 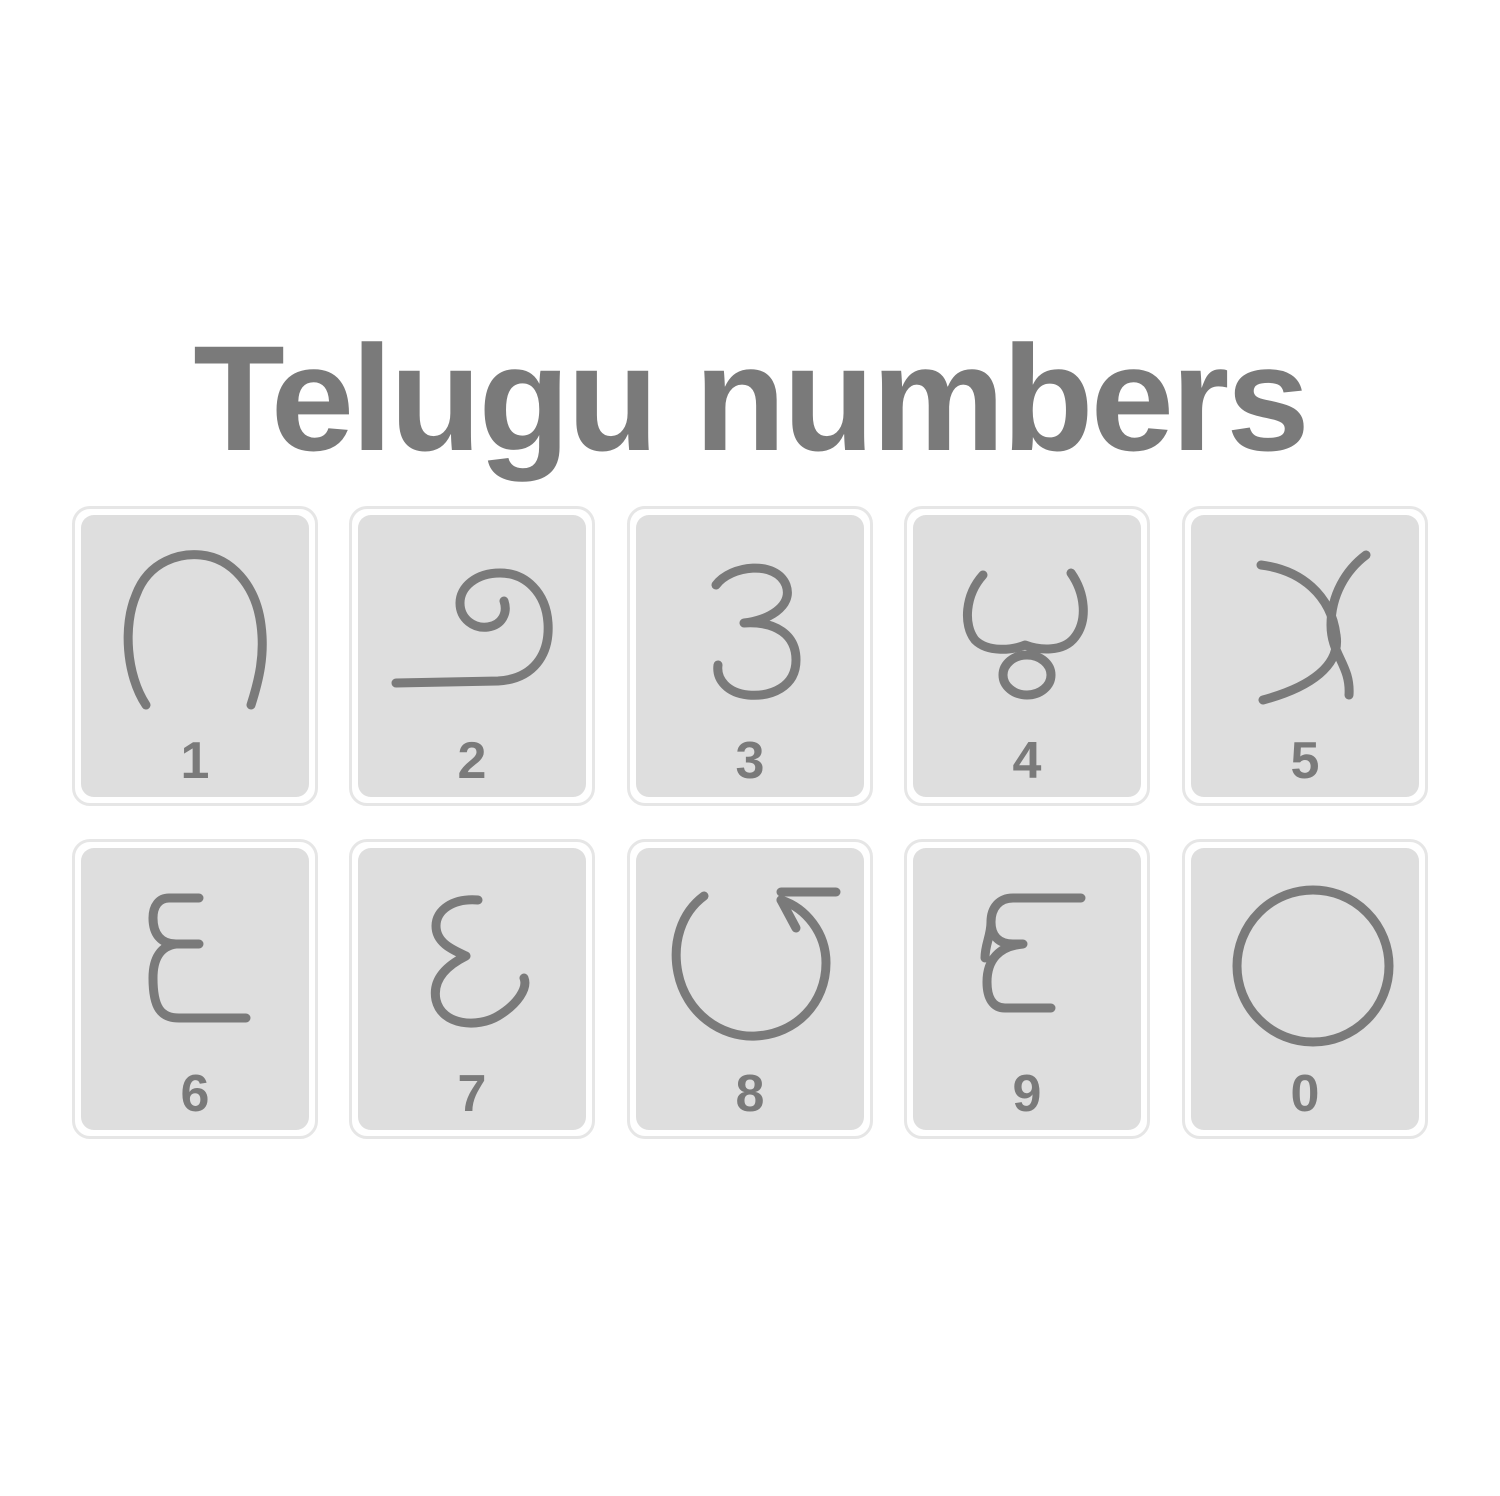 What do you see at coordinates (472, 1094) in the screenshot?
I see `number-label: 7` at bounding box center [472, 1094].